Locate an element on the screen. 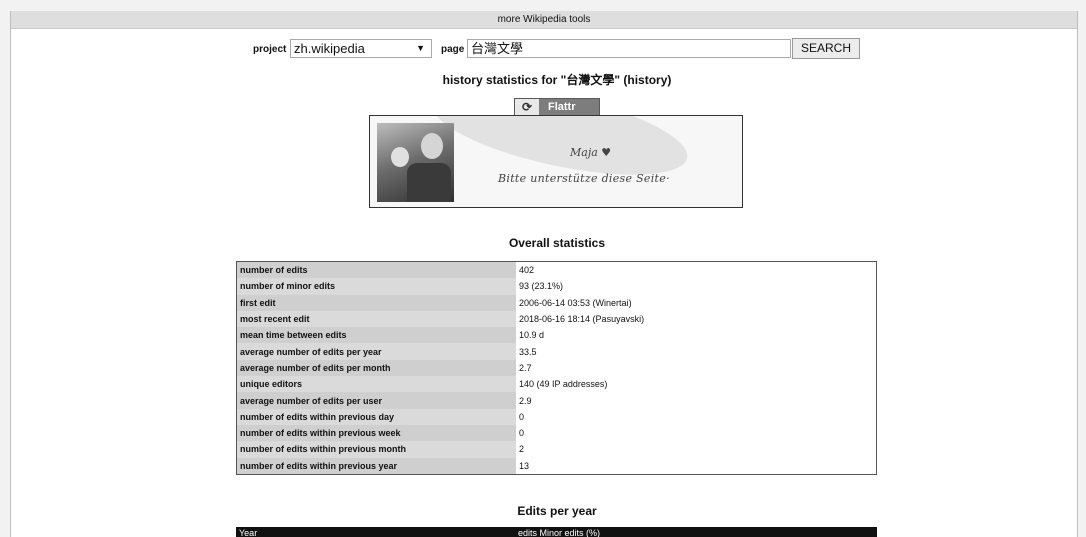 The width and height of the screenshot is (1086, 537). page-input: 台灣文學 is located at coordinates (629, 48).